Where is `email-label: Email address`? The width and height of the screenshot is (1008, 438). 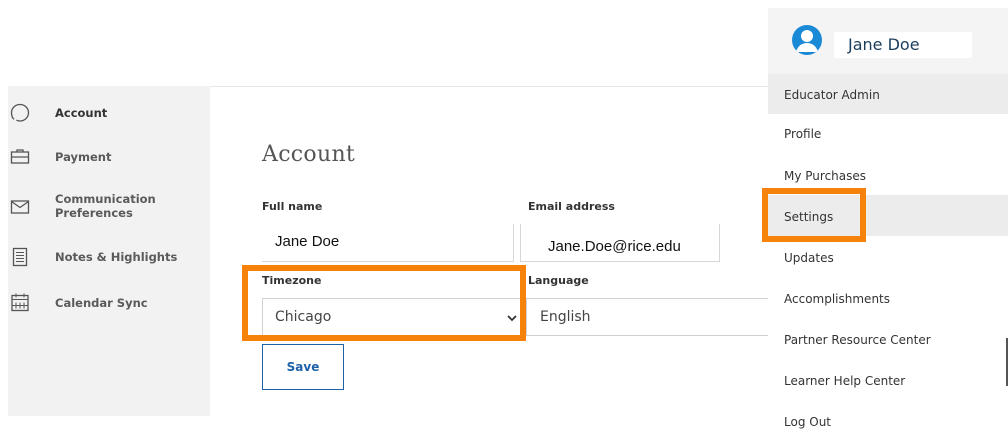
email-label: Email address is located at coordinates (571, 206).